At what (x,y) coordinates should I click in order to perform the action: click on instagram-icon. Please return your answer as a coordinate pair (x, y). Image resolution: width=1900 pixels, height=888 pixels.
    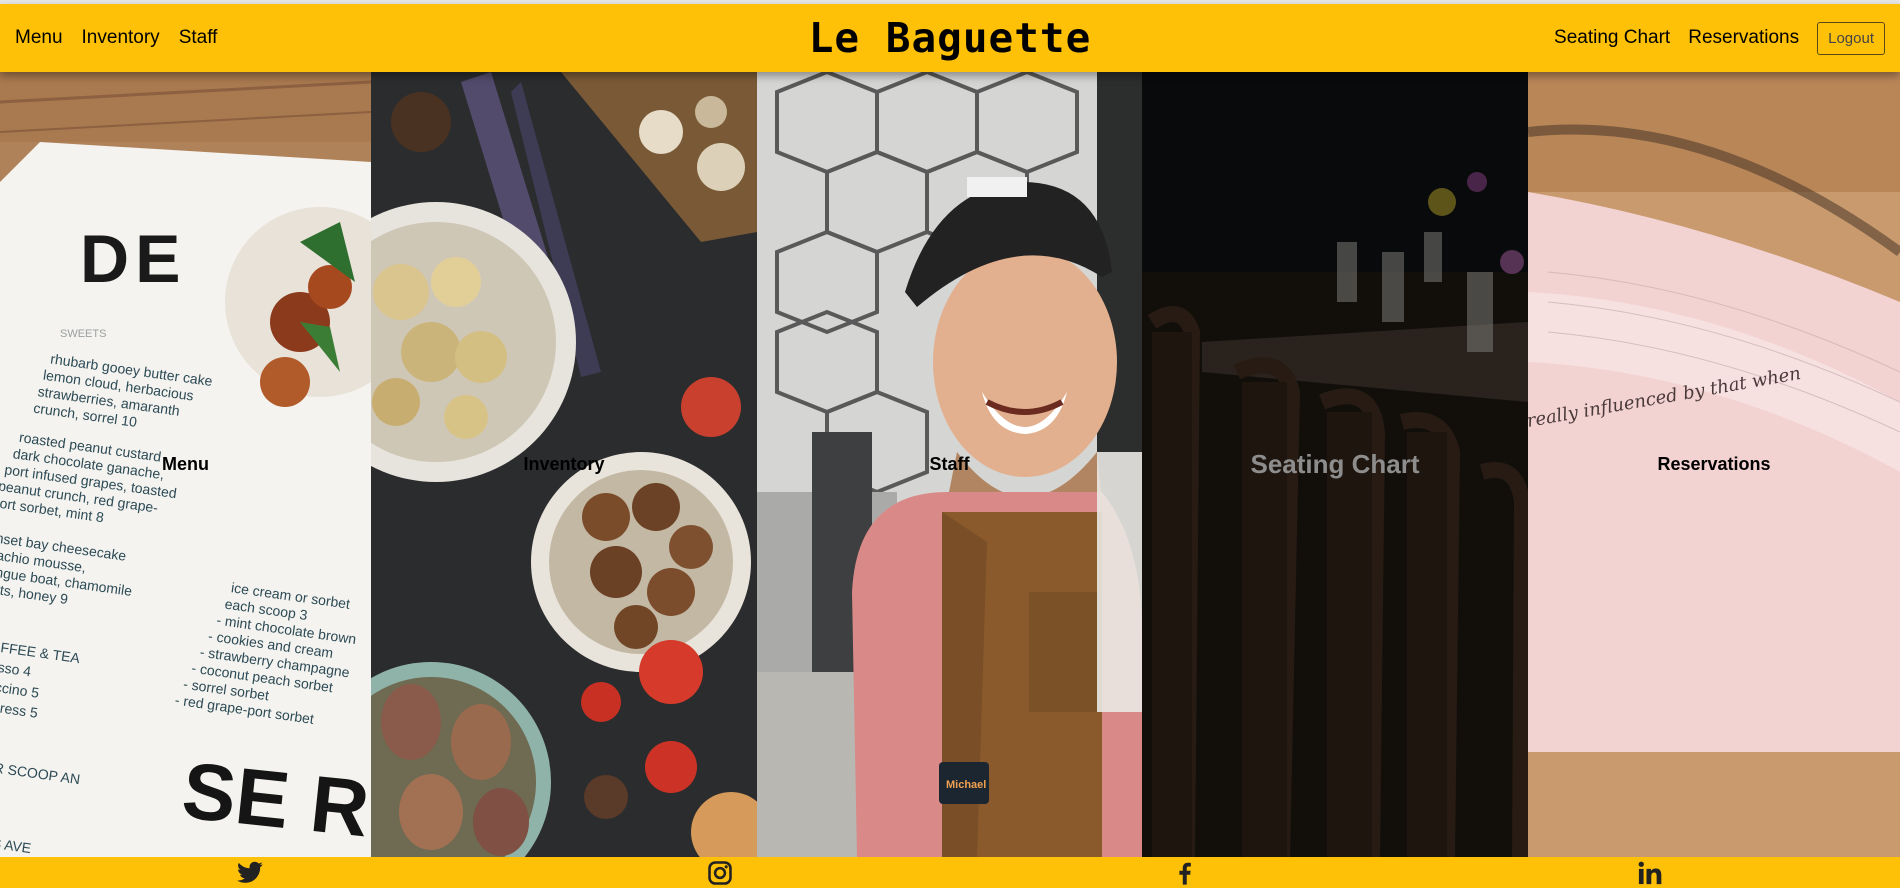
    Looking at the image, I should click on (720, 872).